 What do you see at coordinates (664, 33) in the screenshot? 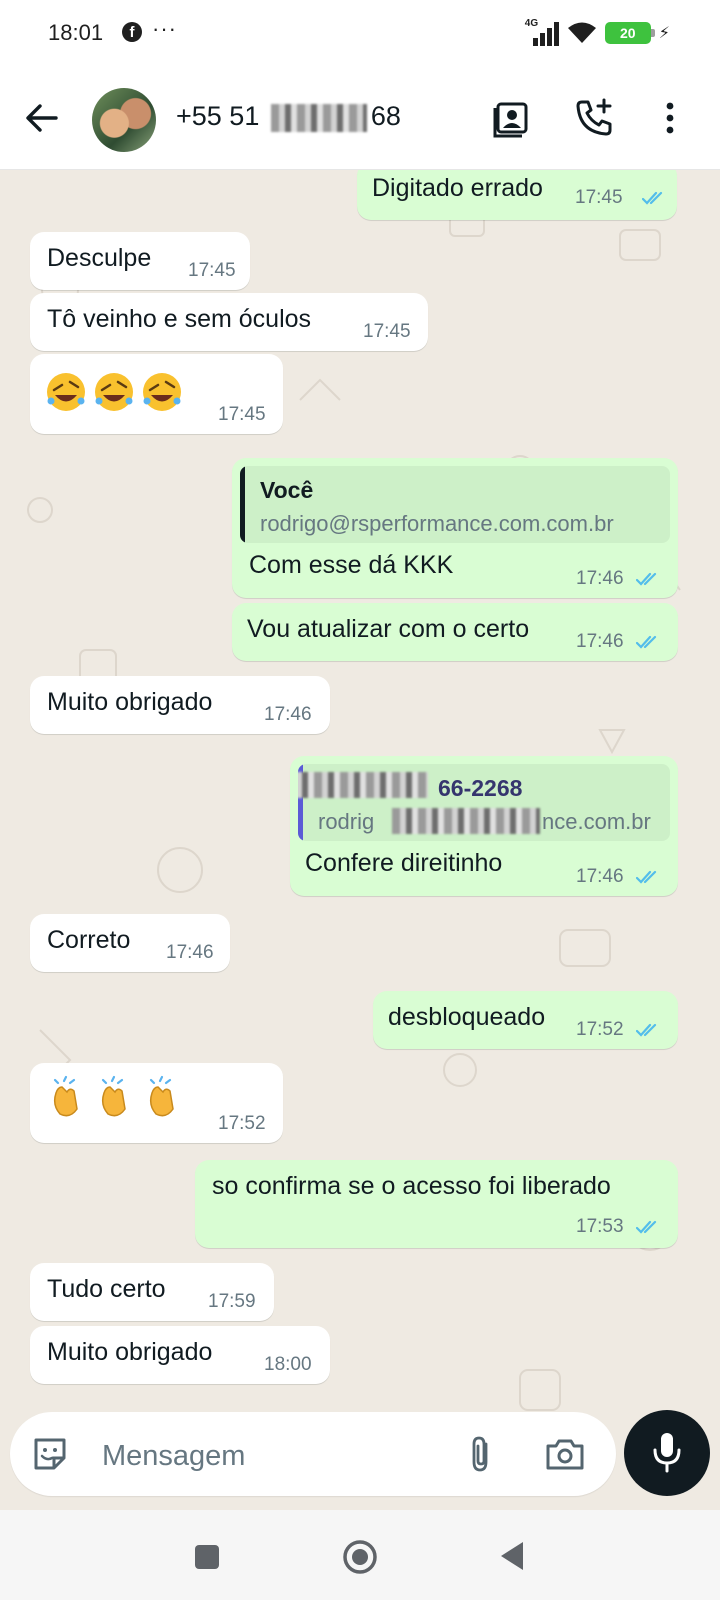
I see `charging-icon: ⚡` at bounding box center [664, 33].